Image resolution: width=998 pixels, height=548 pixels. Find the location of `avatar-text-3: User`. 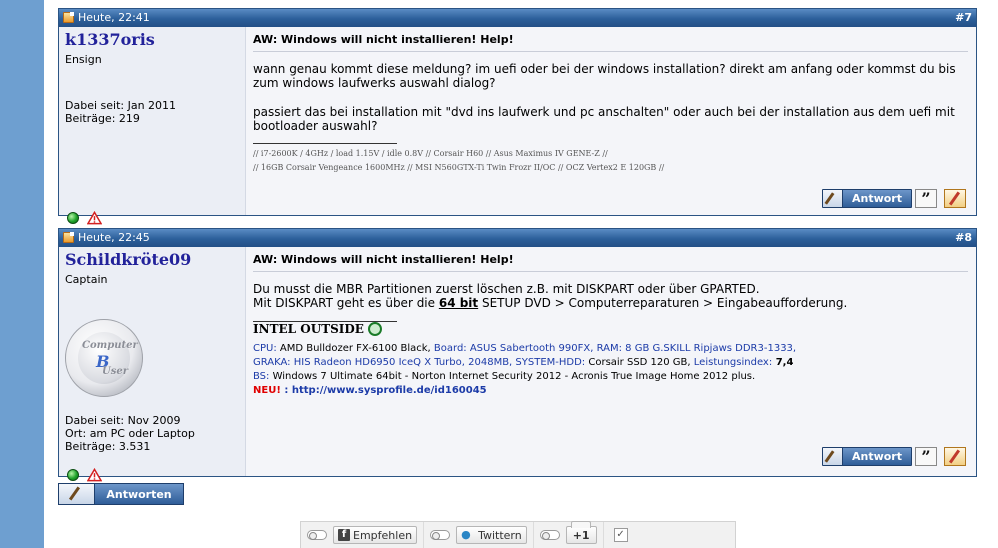

avatar-text-3: User is located at coordinates (115, 371).